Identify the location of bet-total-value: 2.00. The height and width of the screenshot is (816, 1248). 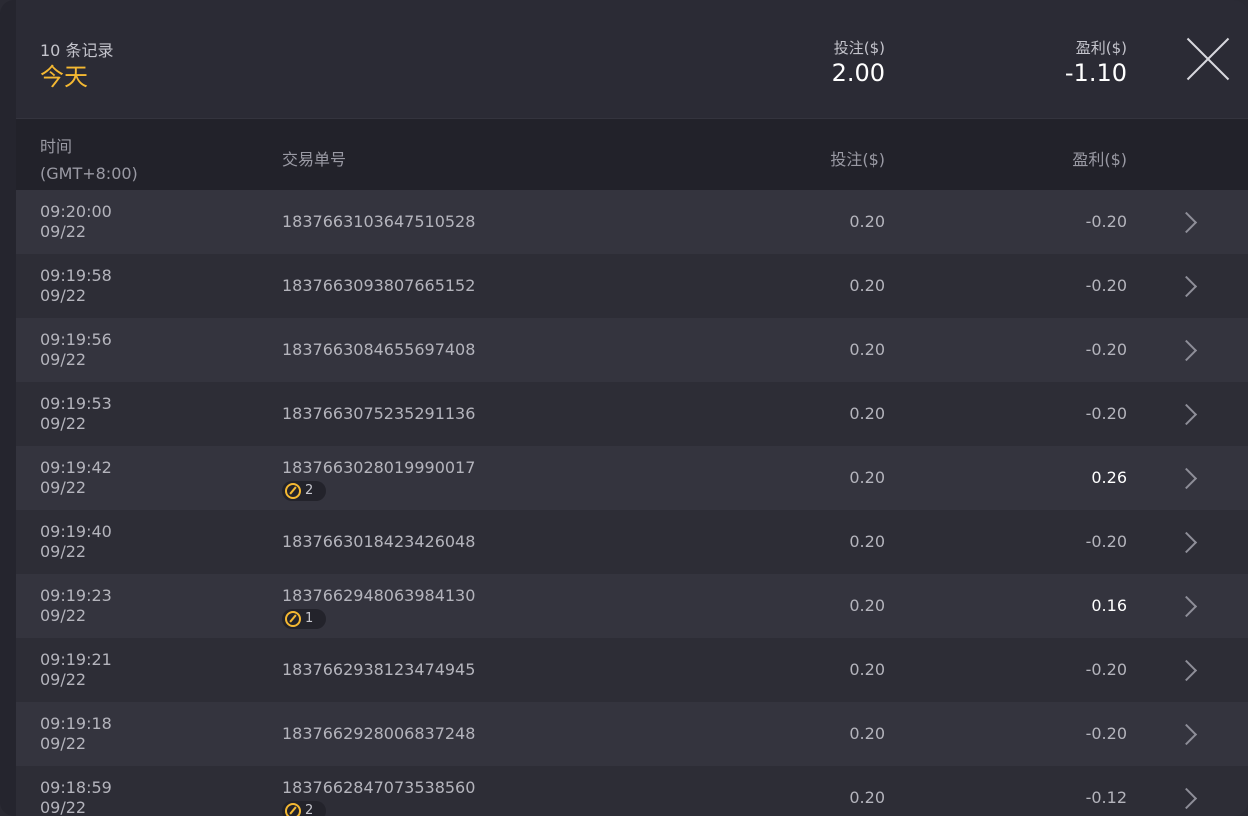
(858, 73).